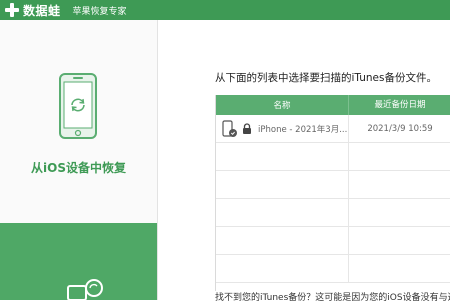  I want to click on lock-icon, so click(247, 128).